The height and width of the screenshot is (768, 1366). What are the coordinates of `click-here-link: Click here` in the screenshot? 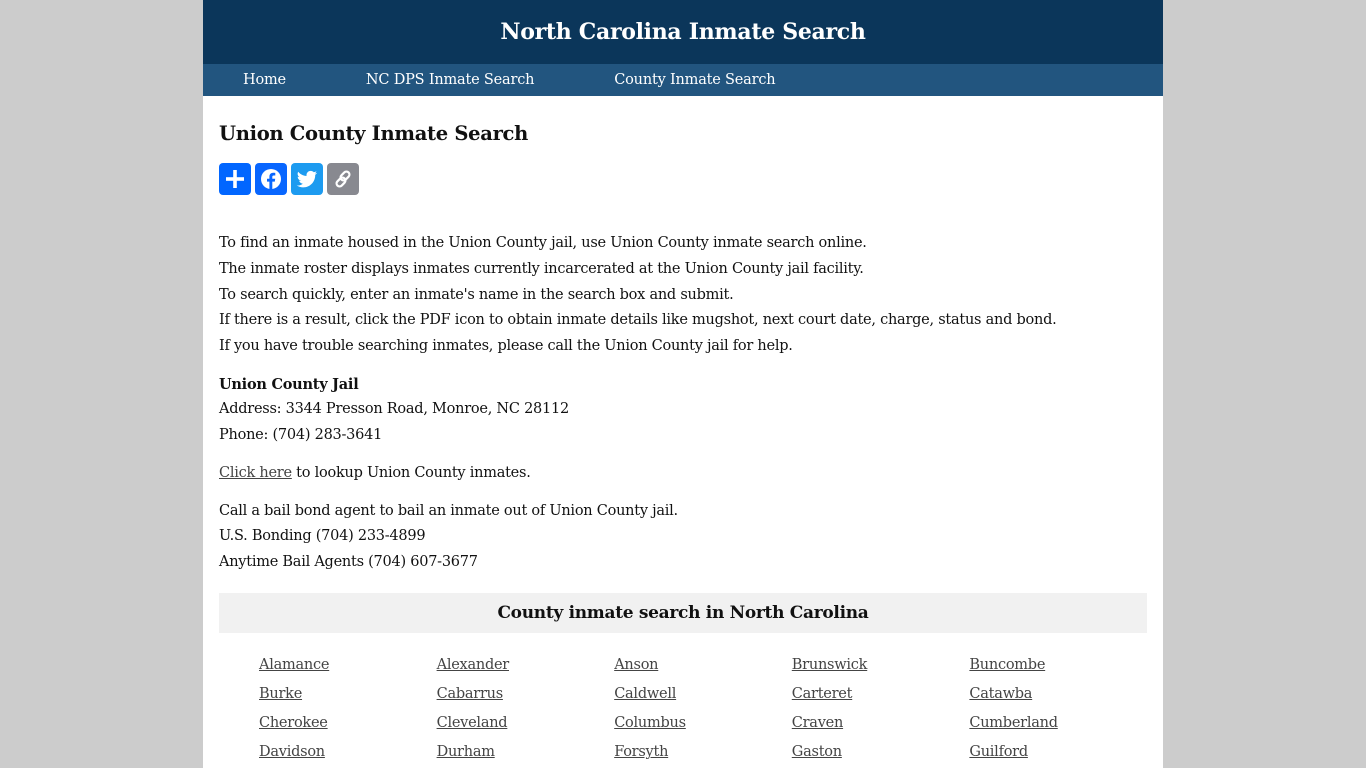 It's located at (255, 473).